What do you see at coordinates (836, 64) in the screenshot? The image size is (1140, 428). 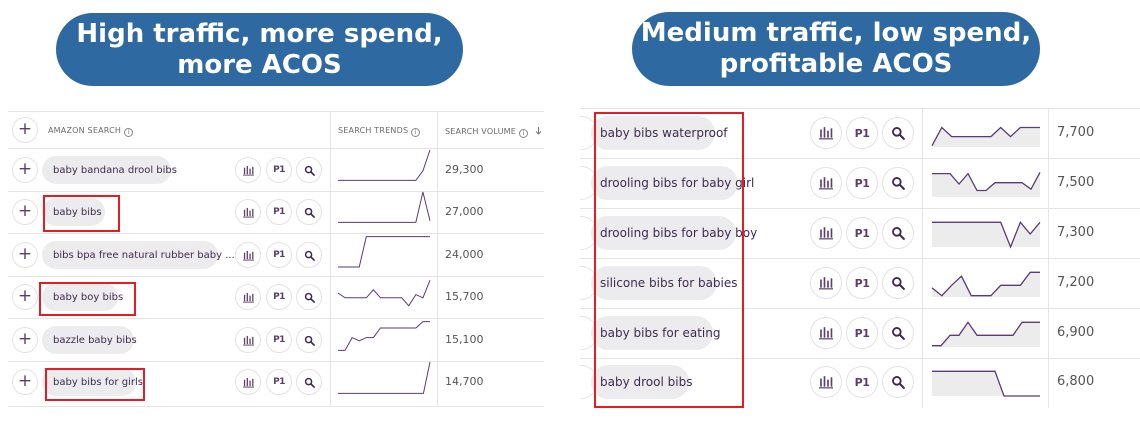 I see `banner-line: profitable ACOS` at bounding box center [836, 64].